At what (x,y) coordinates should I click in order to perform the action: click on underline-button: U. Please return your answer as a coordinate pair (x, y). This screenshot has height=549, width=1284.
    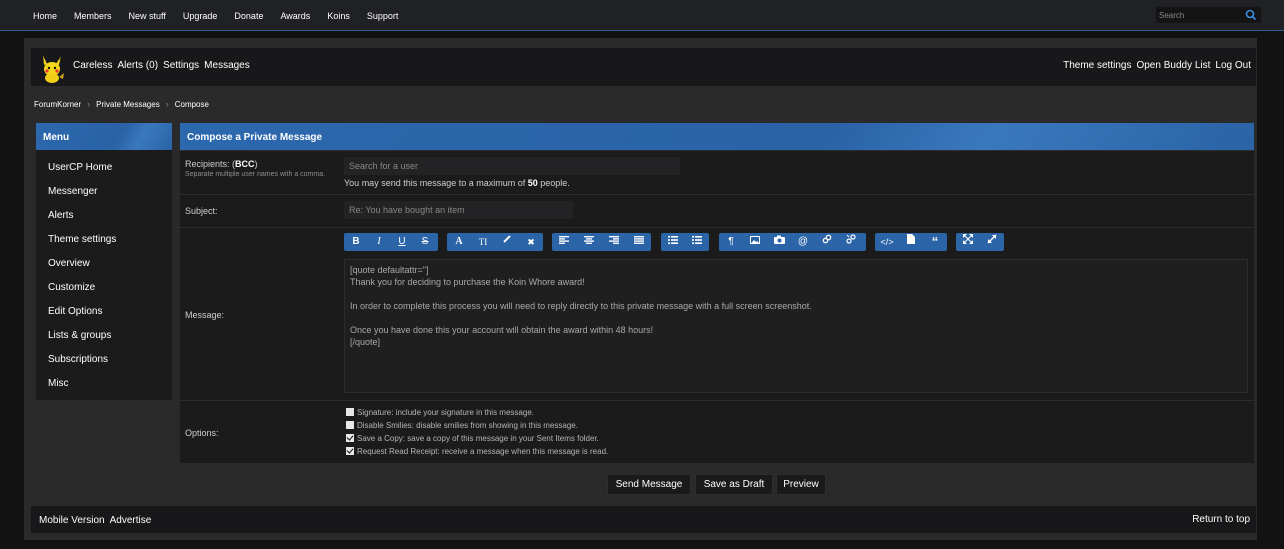
    Looking at the image, I should click on (402, 242).